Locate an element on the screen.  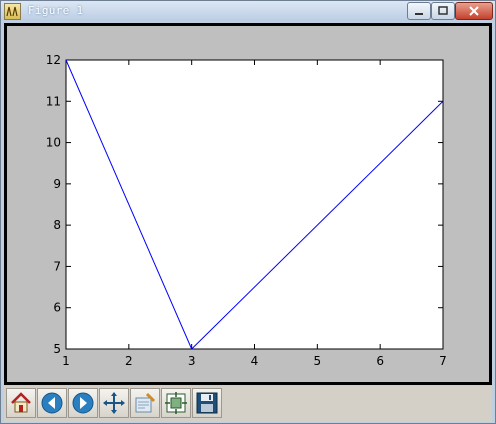
floppy-disk-icon is located at coordinates (207, 403).